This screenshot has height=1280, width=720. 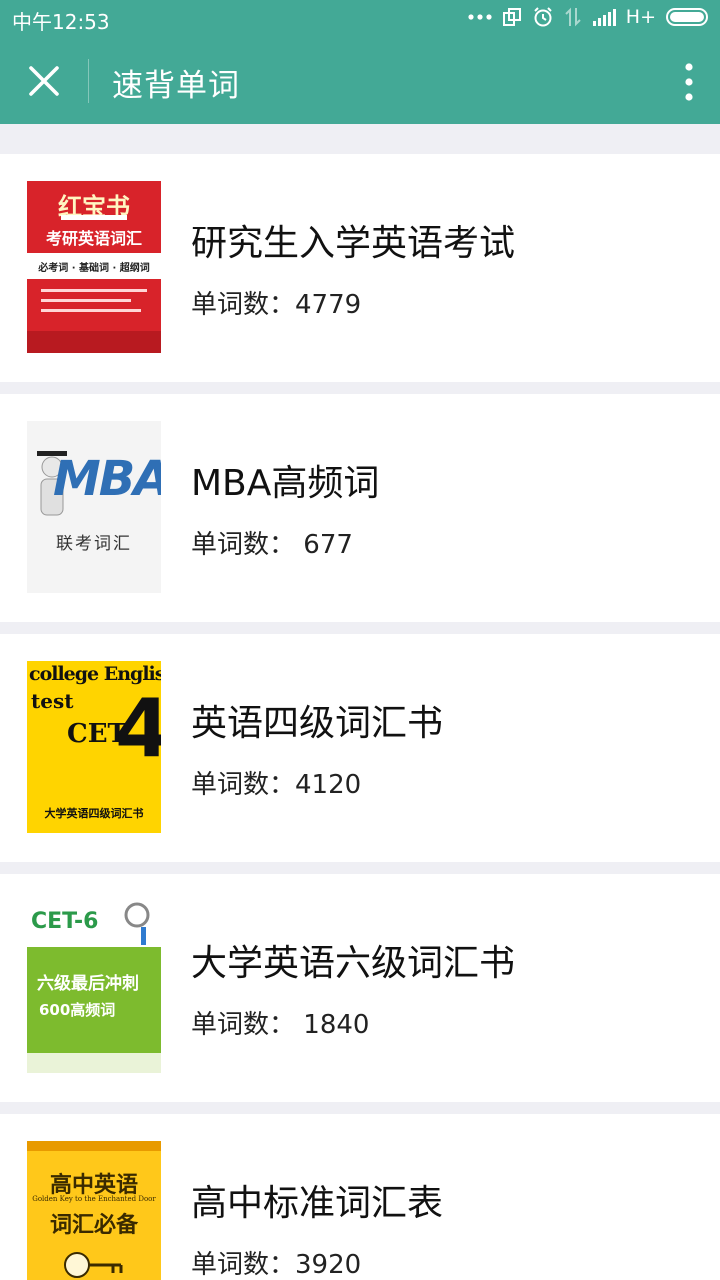 What do you see at coordinates (640, 17) in the screenshot?
I see `network-type: H+` at bounding box center [640, 17].